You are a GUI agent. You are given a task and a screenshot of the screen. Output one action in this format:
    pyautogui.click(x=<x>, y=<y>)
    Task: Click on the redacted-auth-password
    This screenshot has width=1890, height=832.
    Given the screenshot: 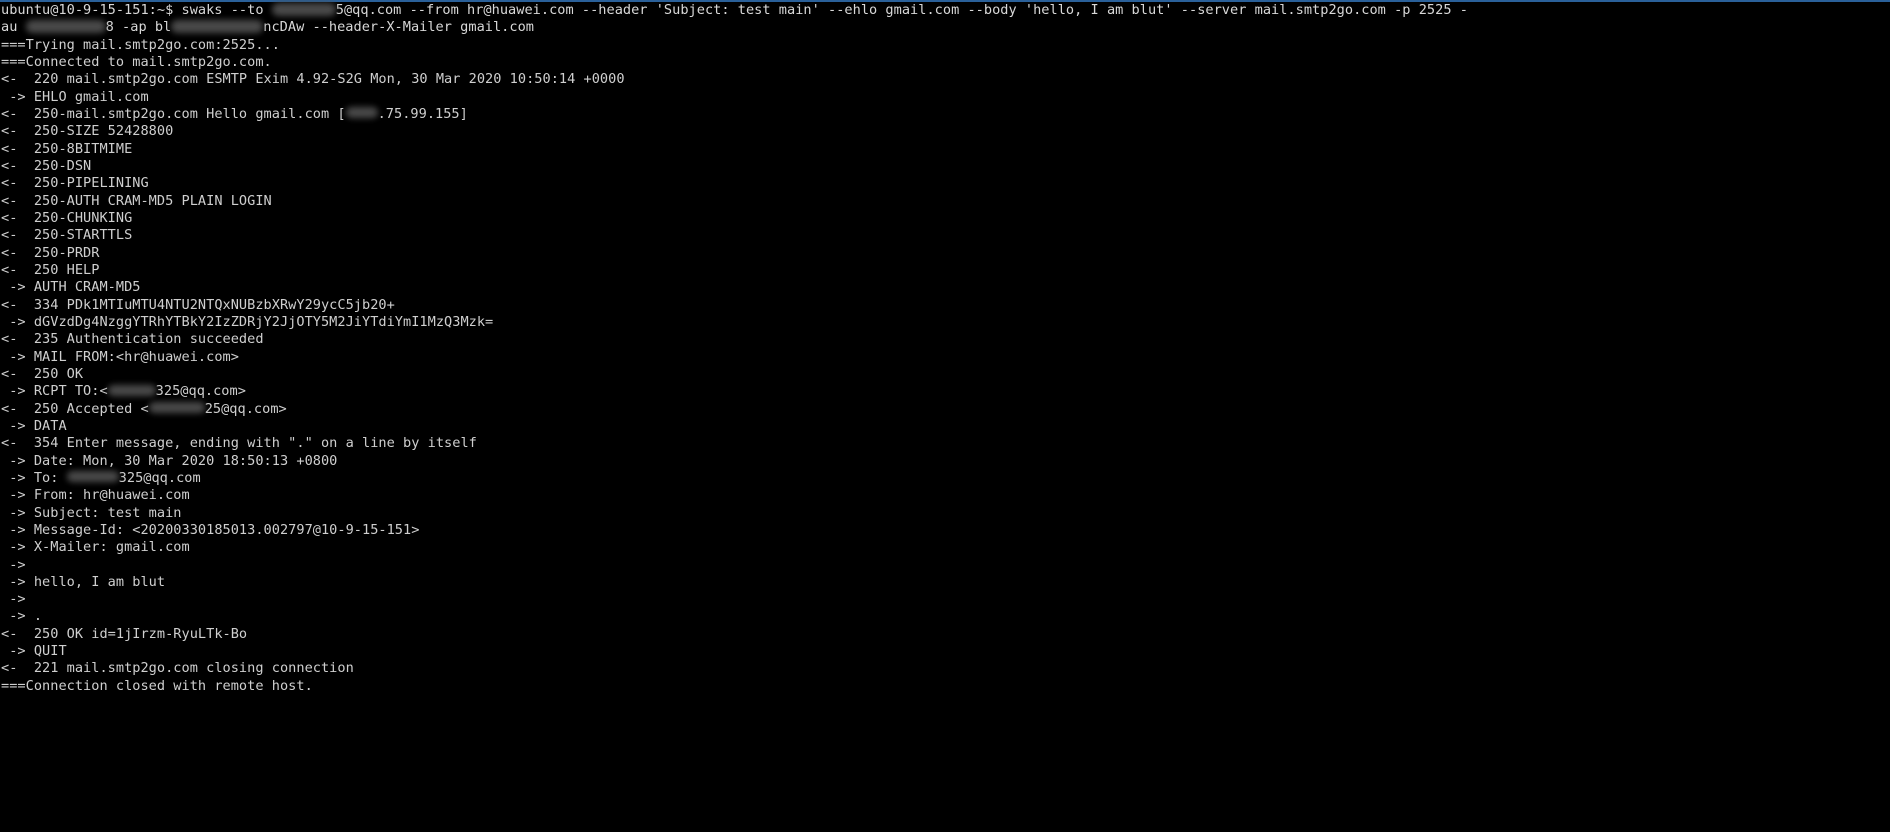 What is the action you would take?
    pyautogui.click(x=217, y=26)
    